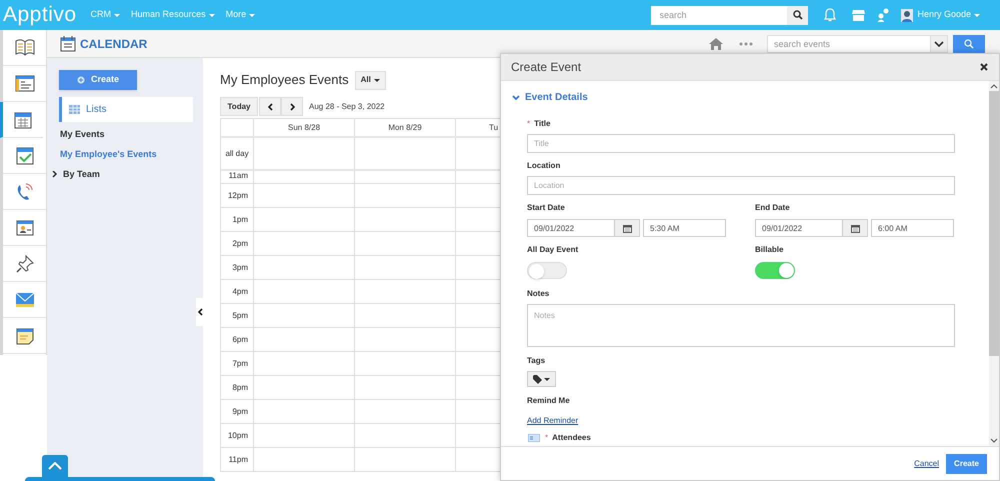  What do you see at coordinates (237, 315) in the screenshot?
I see `time-label: 5pm` at bounding box center [237, 315].